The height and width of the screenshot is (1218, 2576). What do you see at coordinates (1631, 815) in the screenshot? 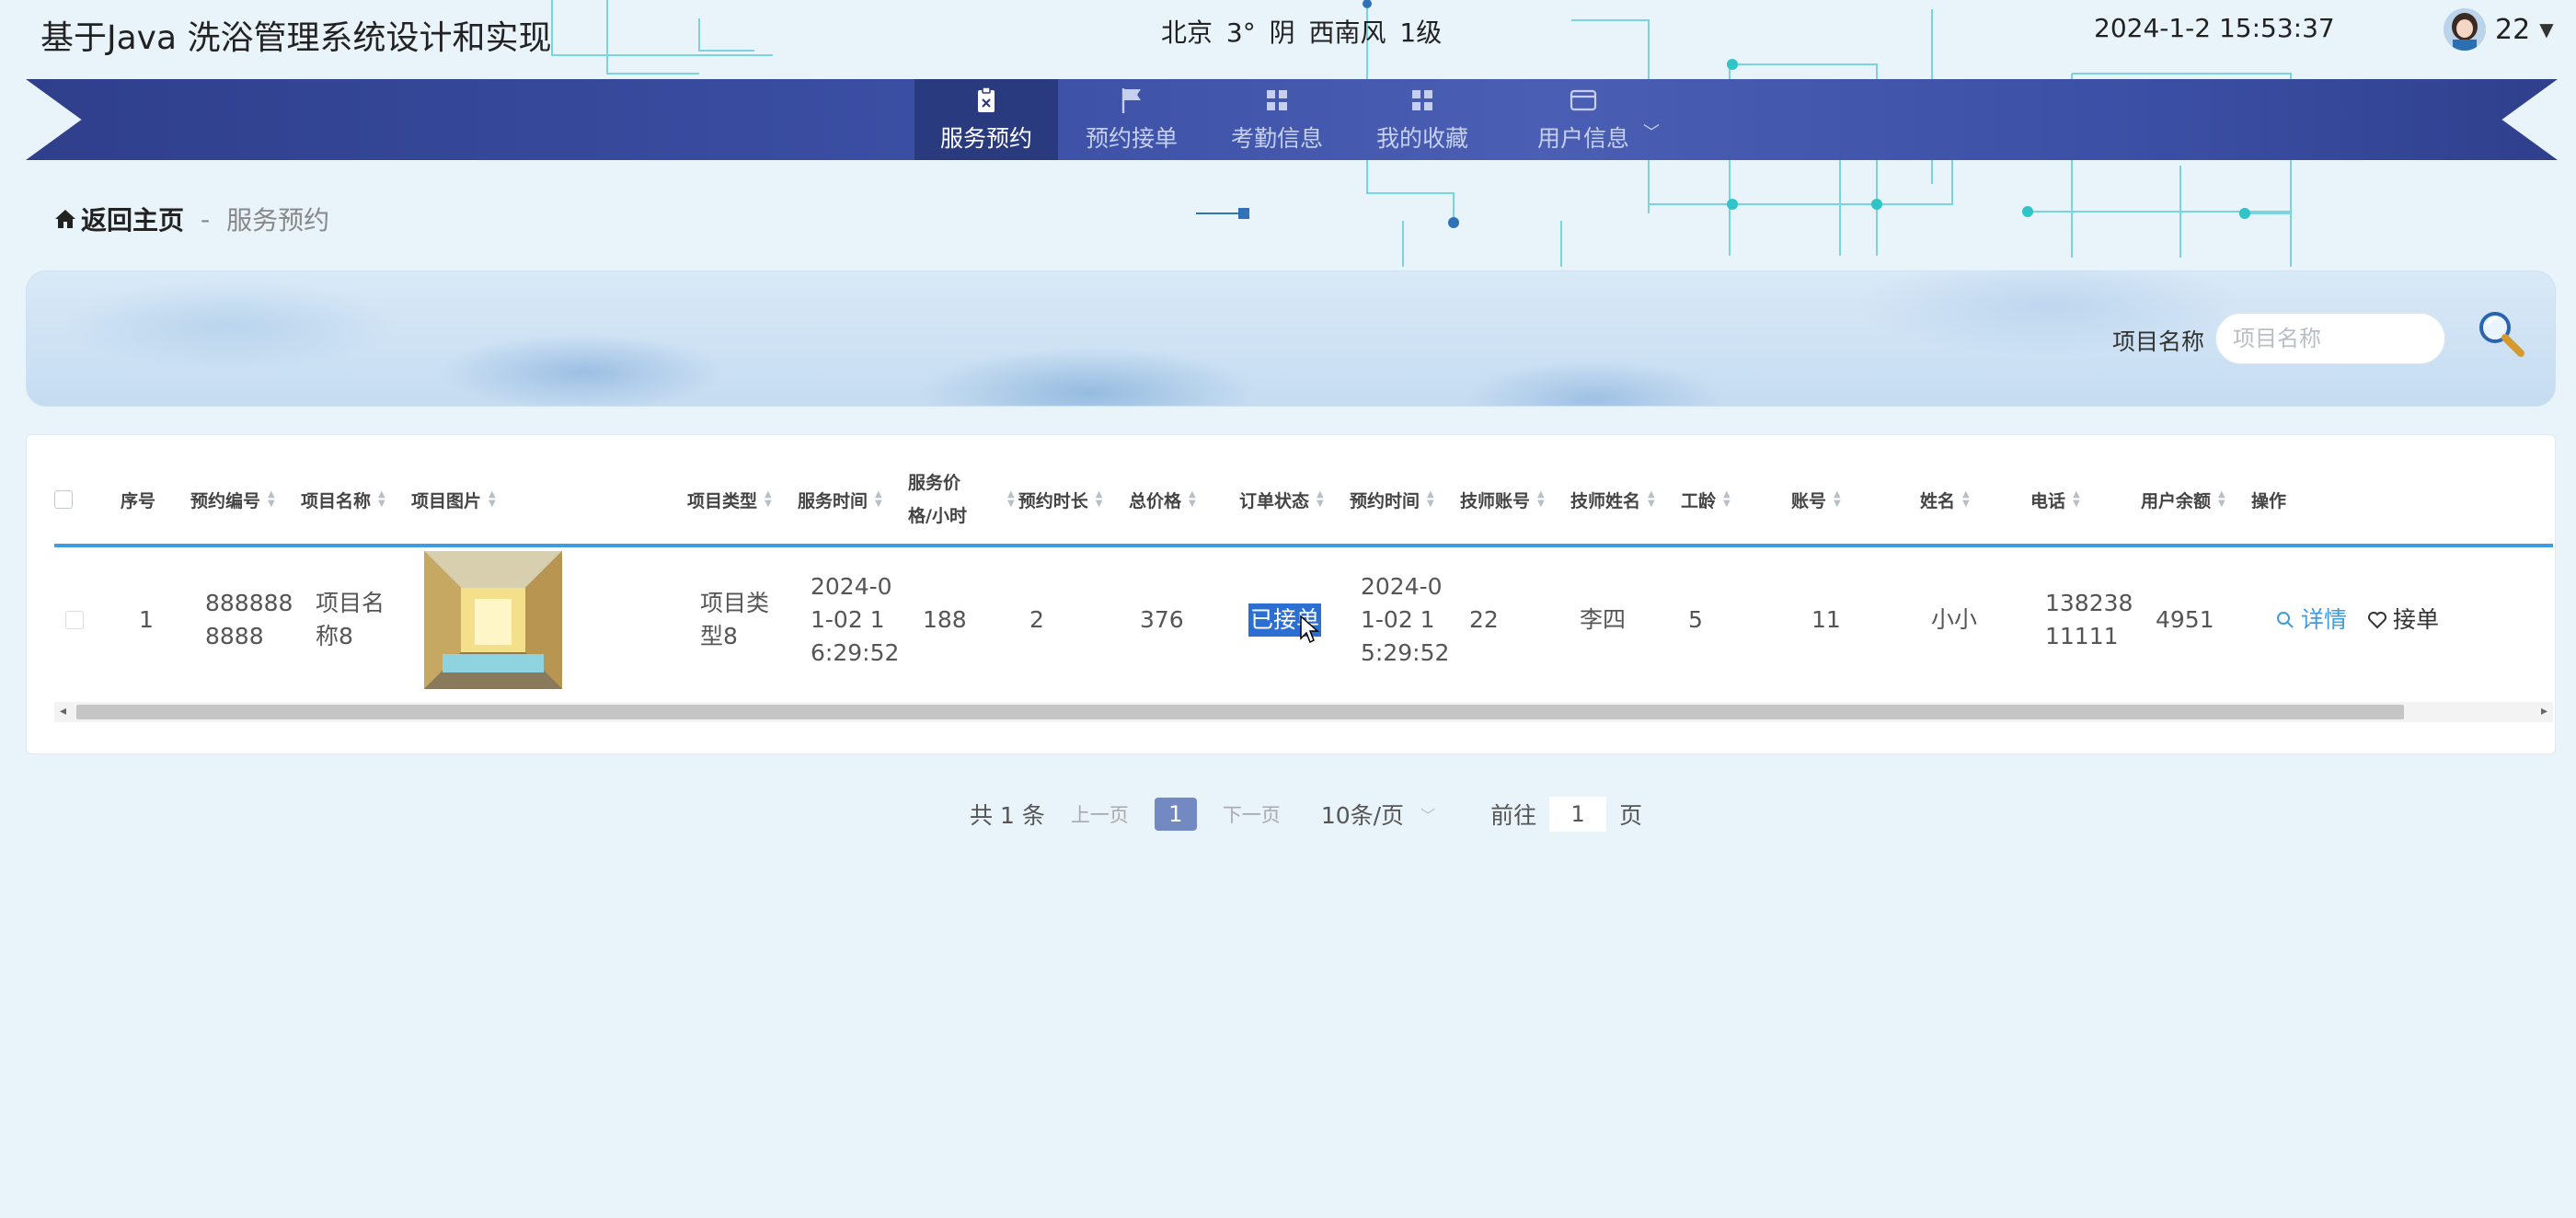
I see `goto-suffix: 页` at bounding box center [1631, 815].